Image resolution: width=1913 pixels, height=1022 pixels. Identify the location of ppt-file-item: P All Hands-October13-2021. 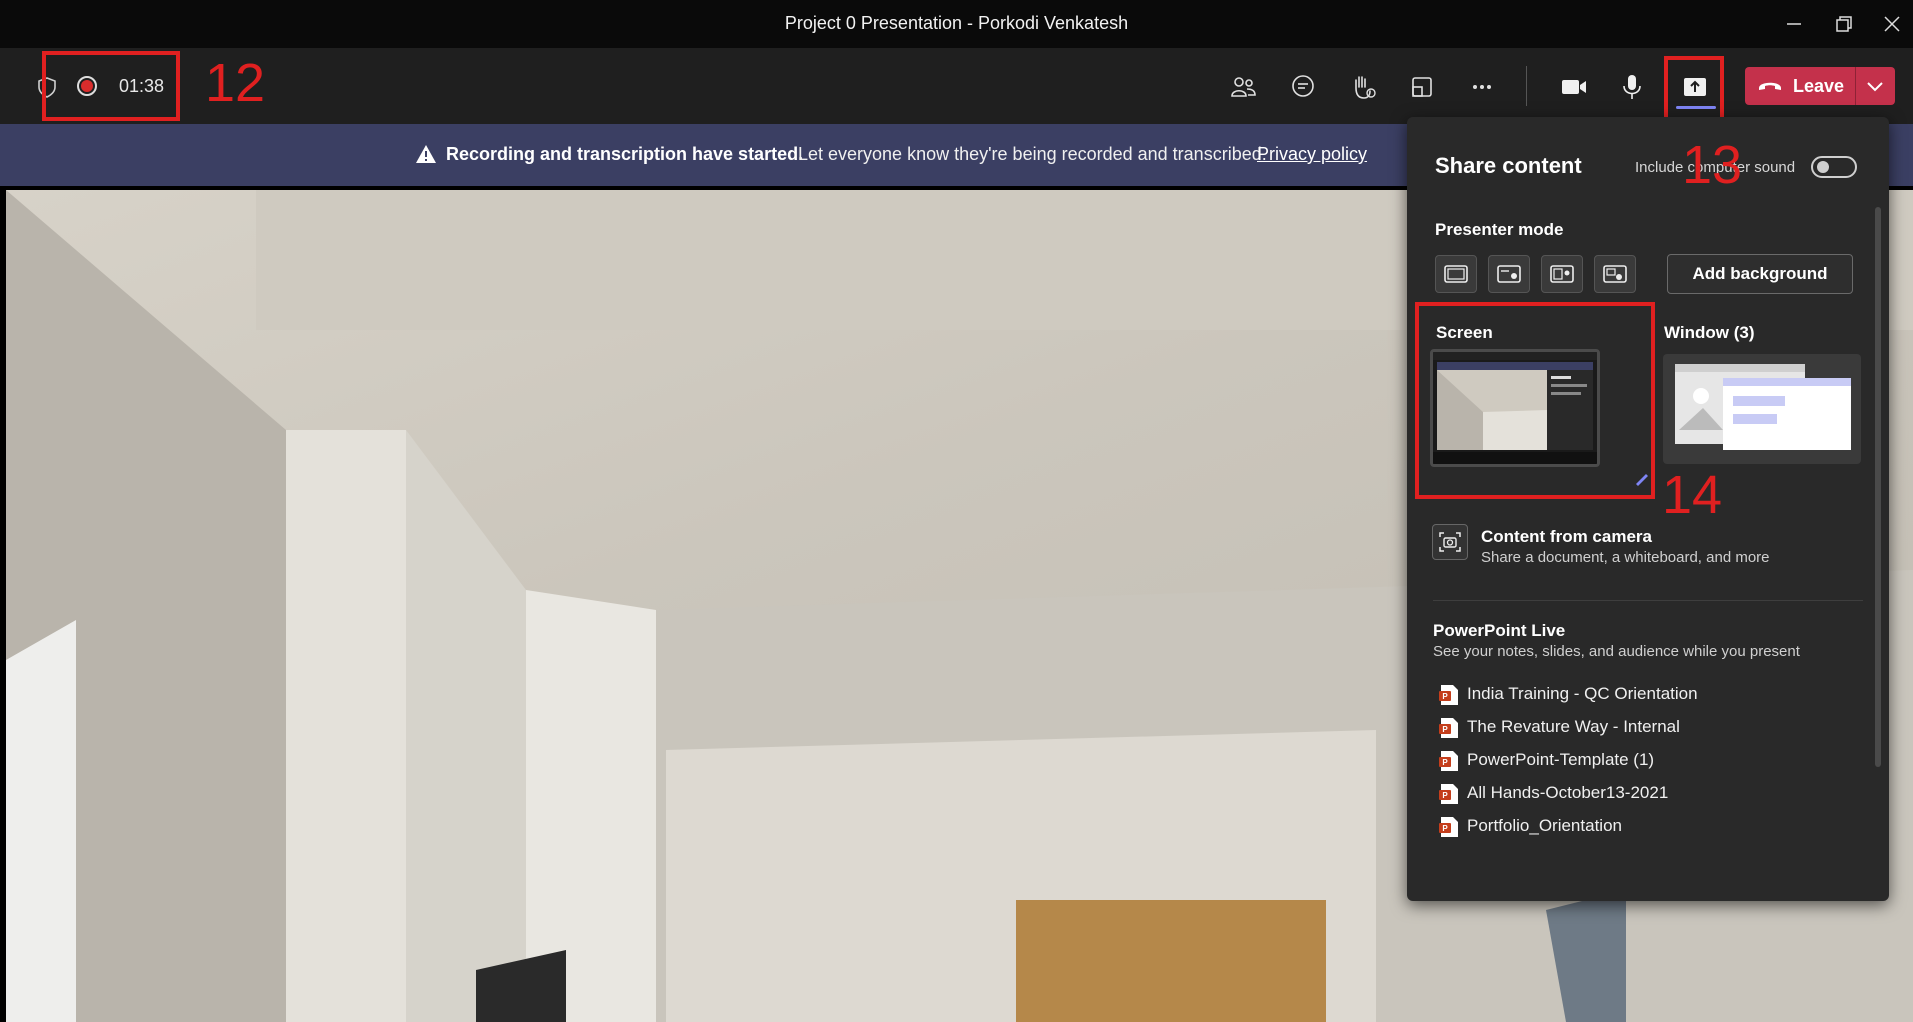
(1649, 793).